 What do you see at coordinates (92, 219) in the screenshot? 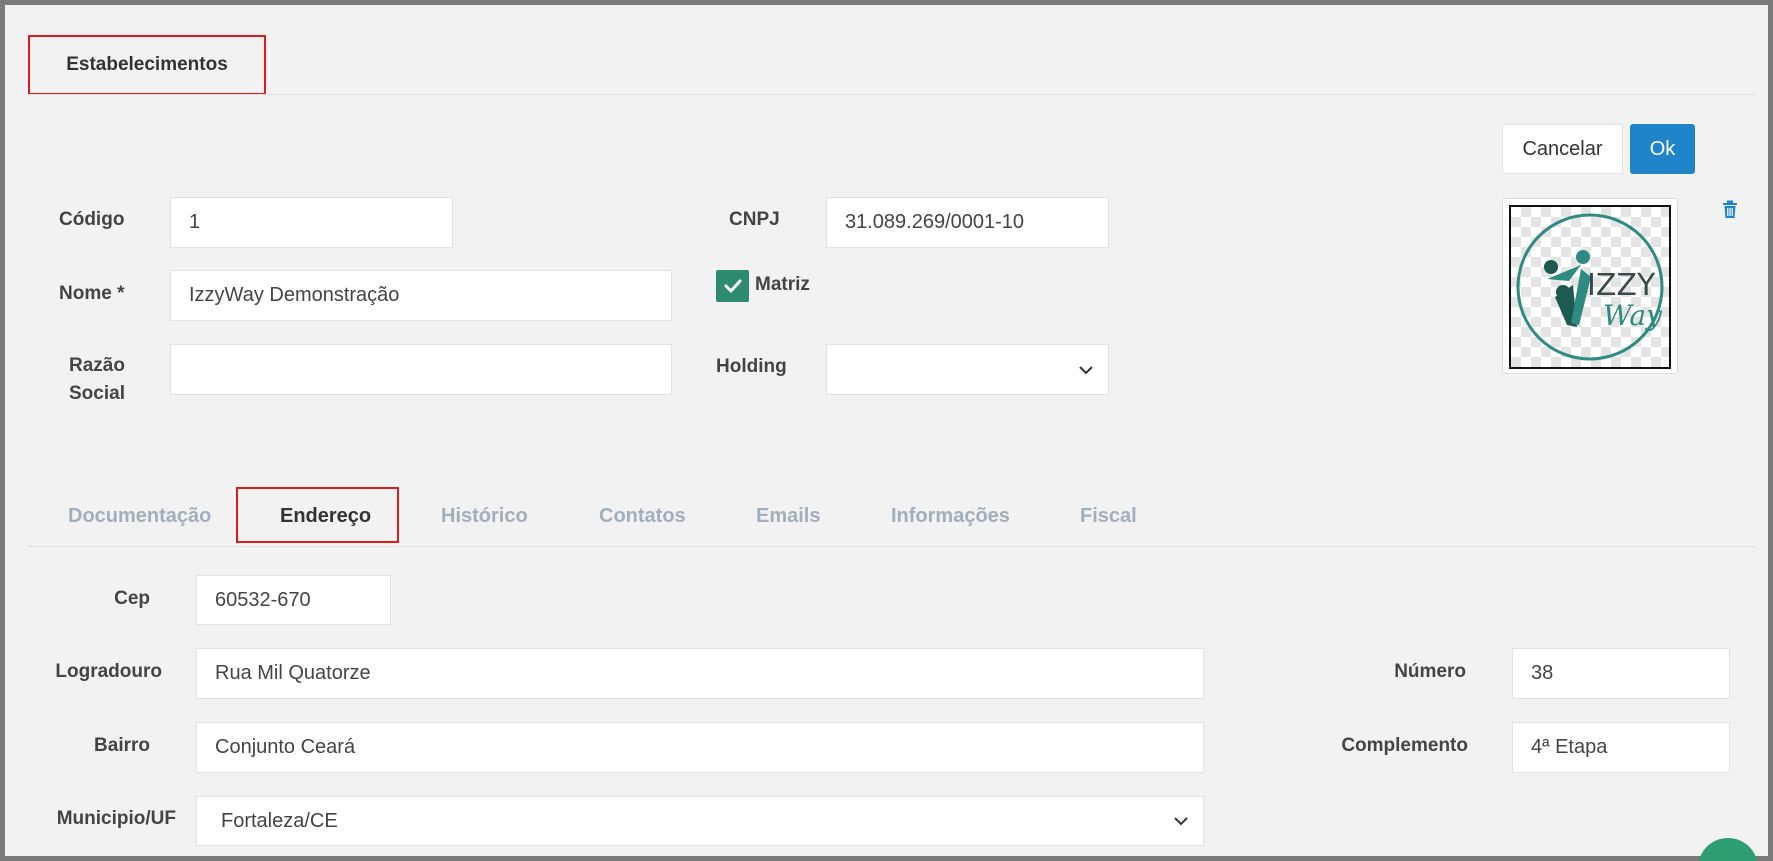
I see `codigo-label: Código` at bounding box center [92, 219].